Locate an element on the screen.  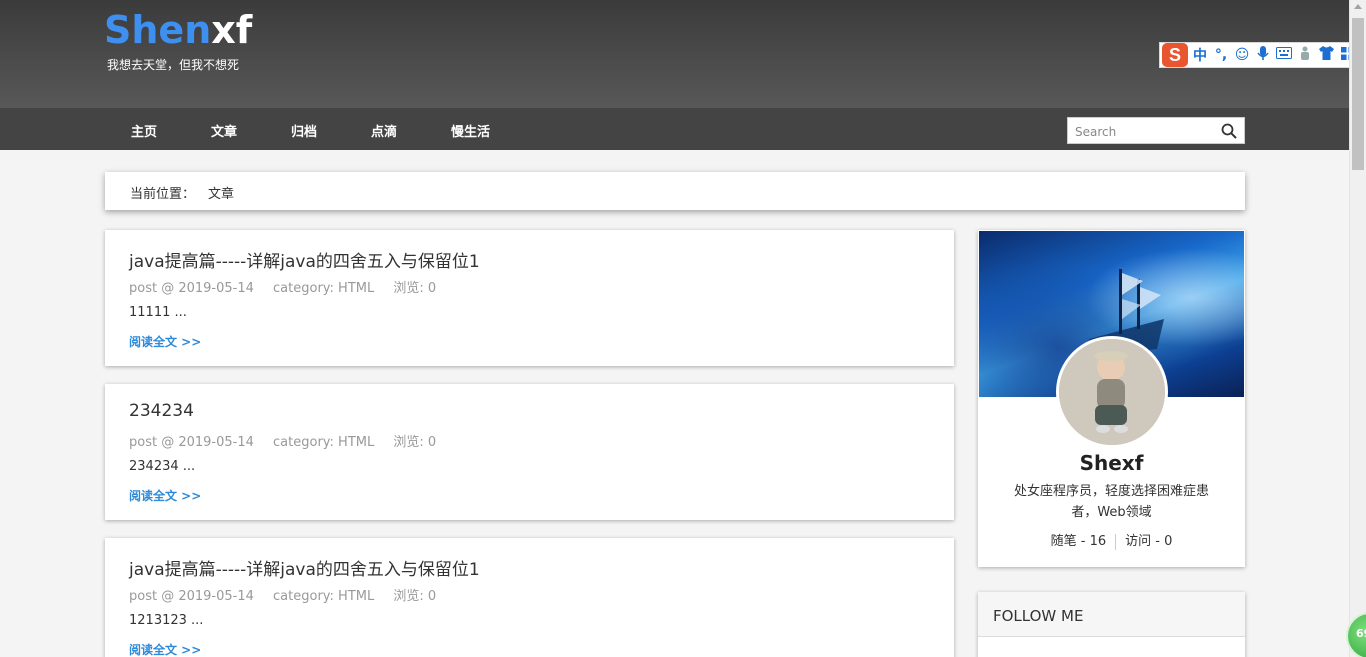
skin-shirt-icon is located at coordinates (1326, 55).